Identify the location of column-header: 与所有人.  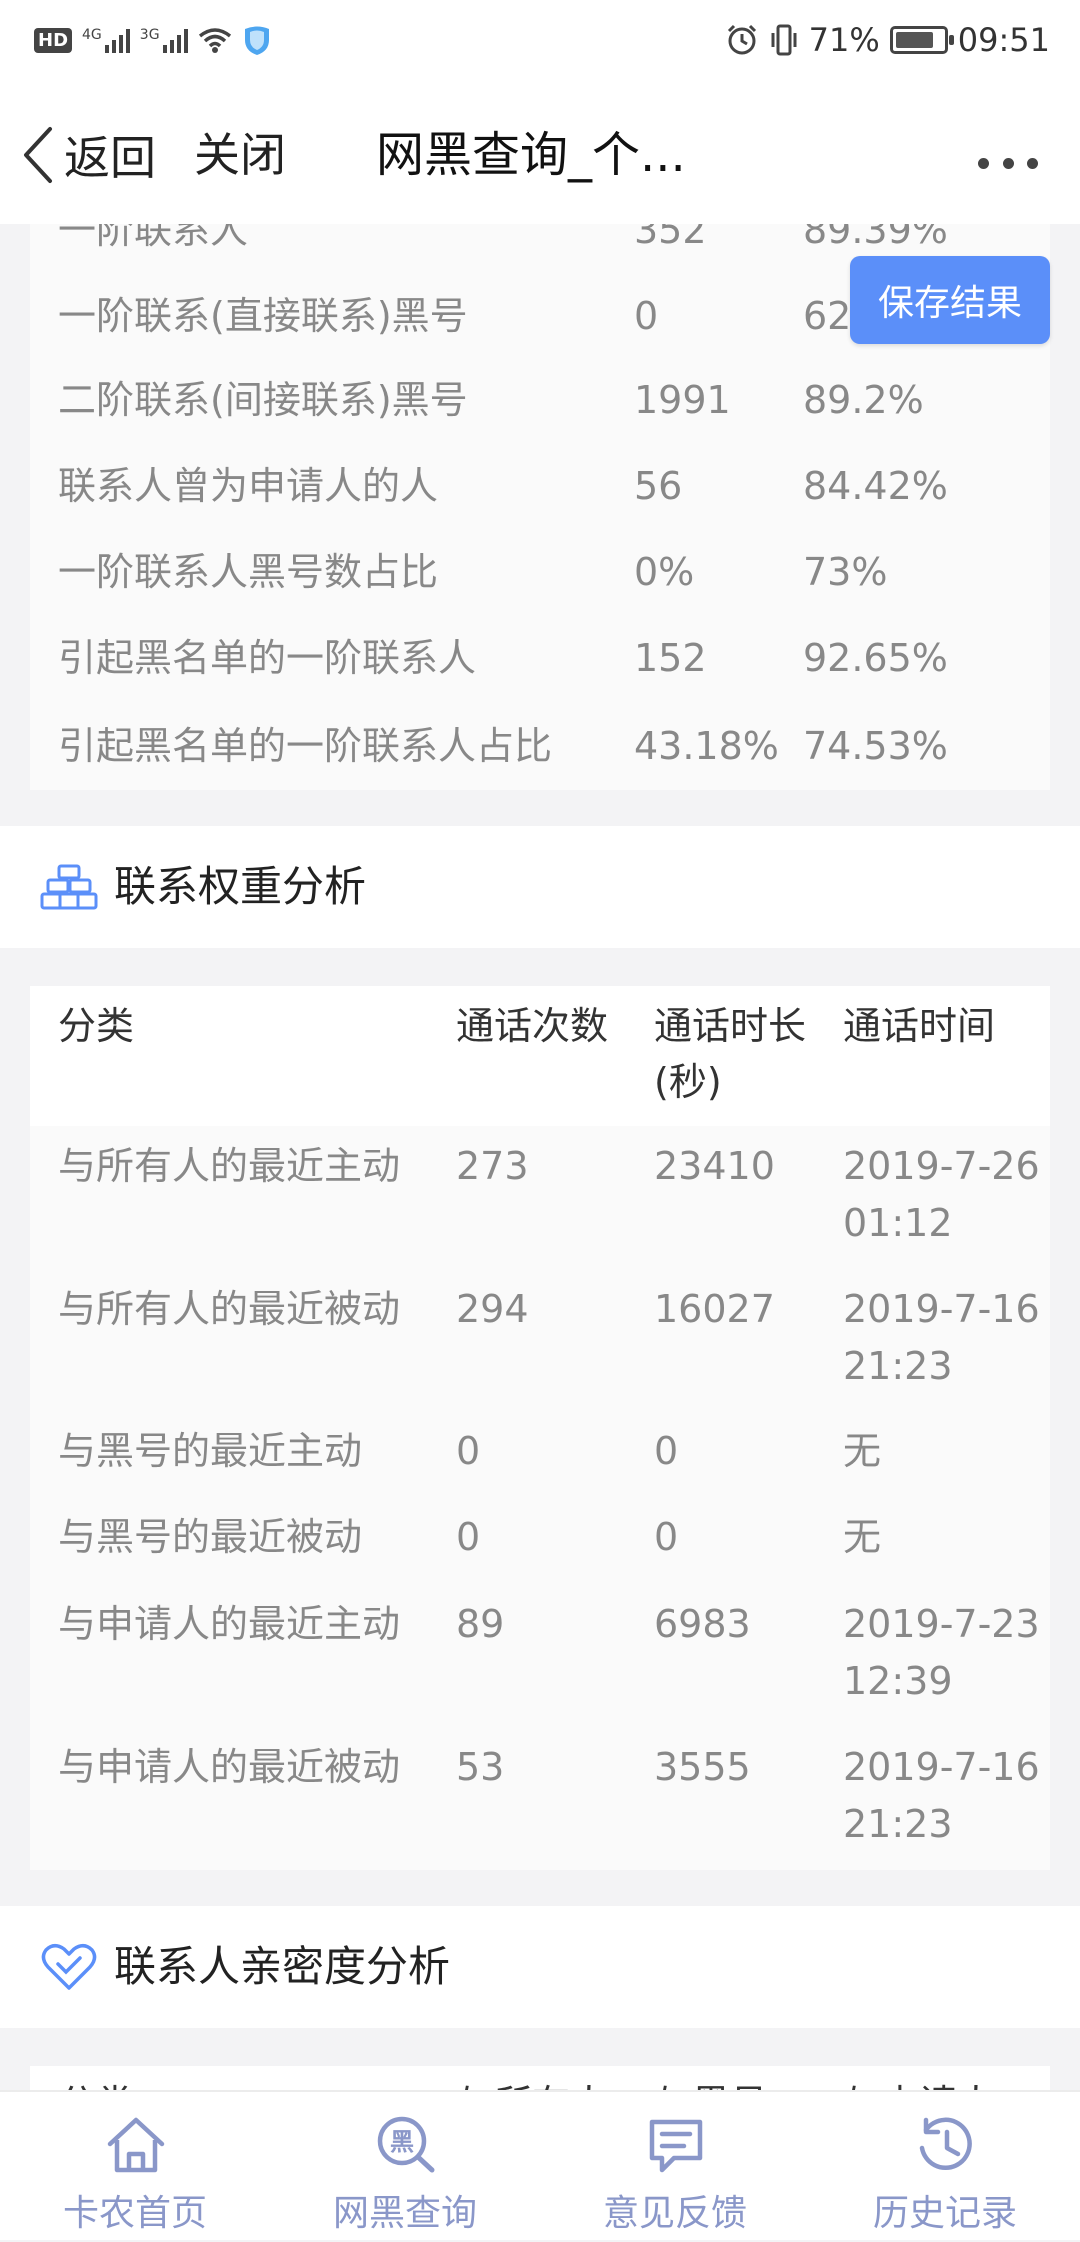
(532, 2083).